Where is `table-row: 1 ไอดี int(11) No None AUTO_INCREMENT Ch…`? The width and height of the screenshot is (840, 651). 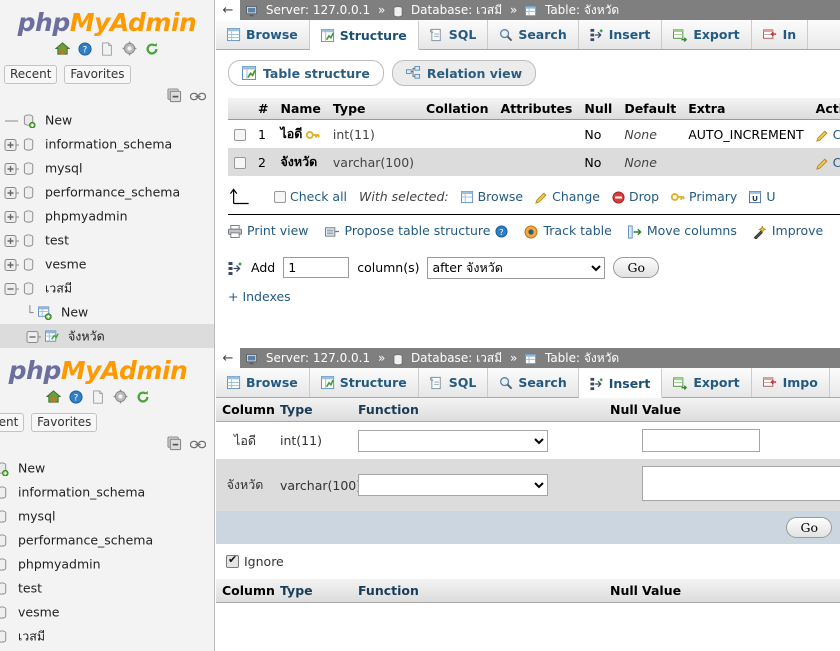
table-row: 1 ไอดี int(11) No None AUTO_INCREMENT Ch… is located at coordinates (534, 133).